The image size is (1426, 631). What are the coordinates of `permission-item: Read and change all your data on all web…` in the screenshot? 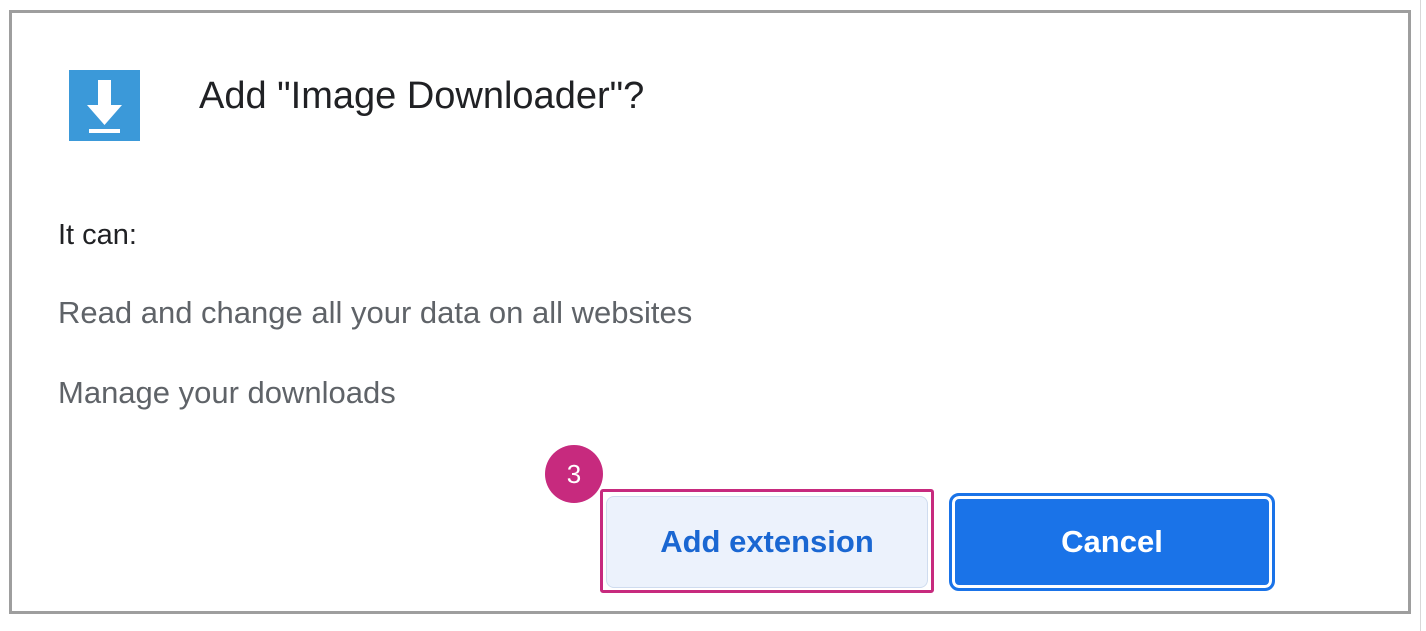 It's located at (375, 312).